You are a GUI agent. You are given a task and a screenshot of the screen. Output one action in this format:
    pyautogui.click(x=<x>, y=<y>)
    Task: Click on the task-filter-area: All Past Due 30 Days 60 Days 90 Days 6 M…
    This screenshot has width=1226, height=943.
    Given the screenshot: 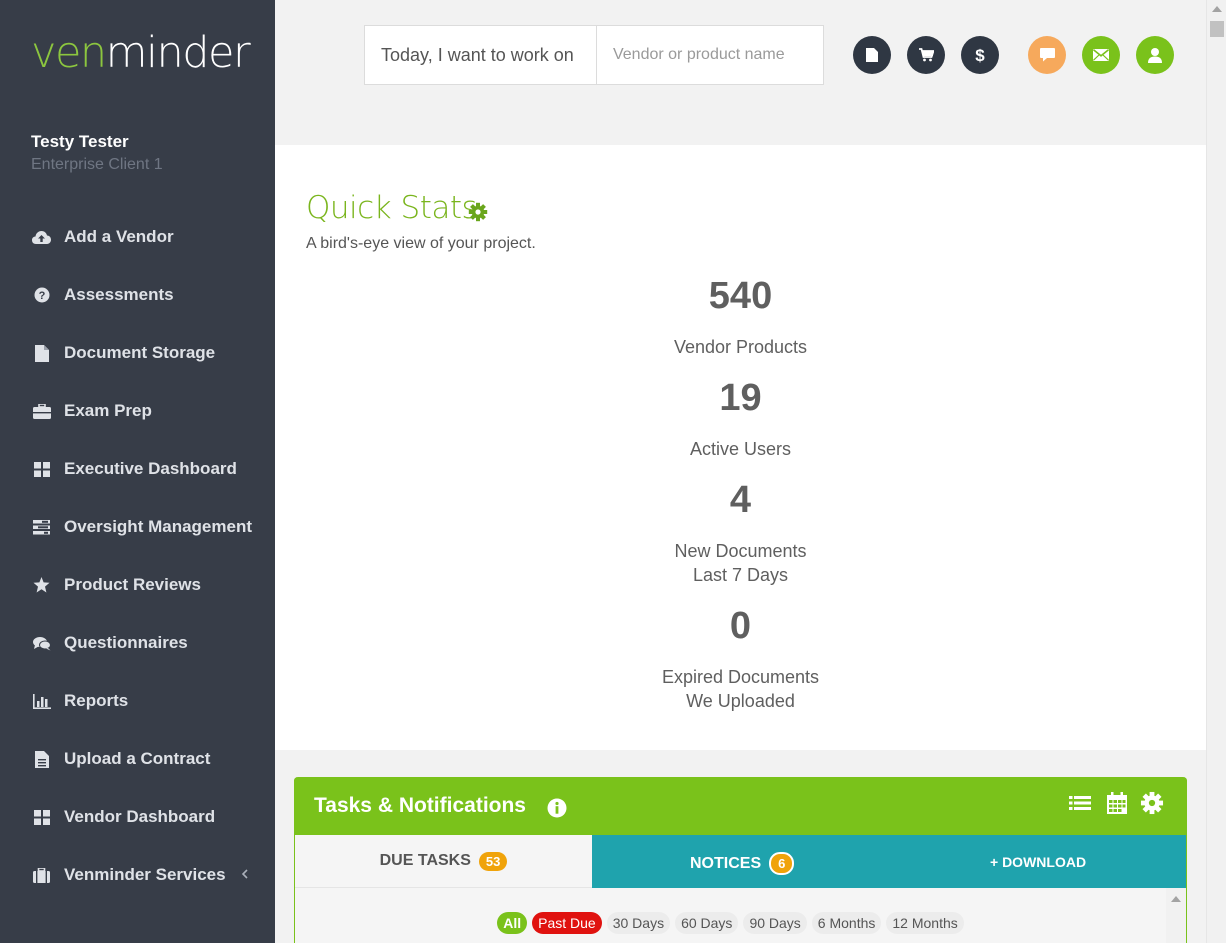 What is the action you would take?
    pyautogui.click(x=730, y=915)
    